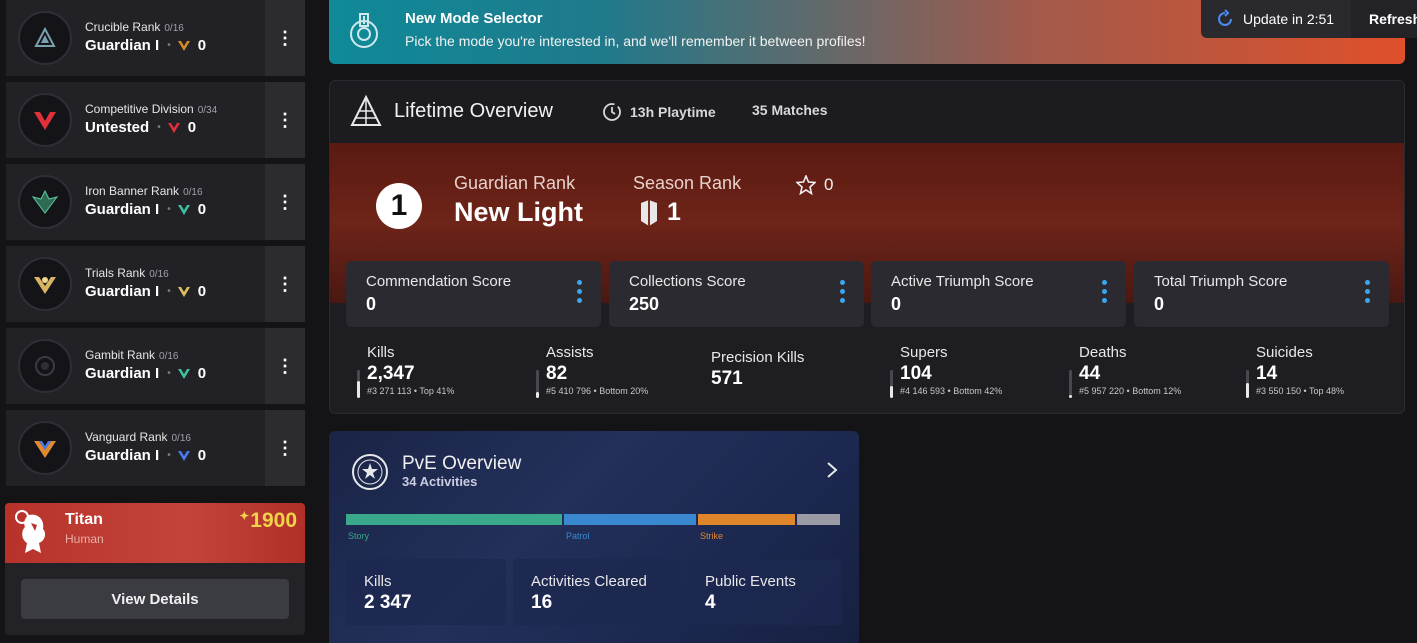 Image resolution: width=1417 pixels, height=643 pixels. I want to click on score-card-collections: Collections Score 250, so click(736, 294).